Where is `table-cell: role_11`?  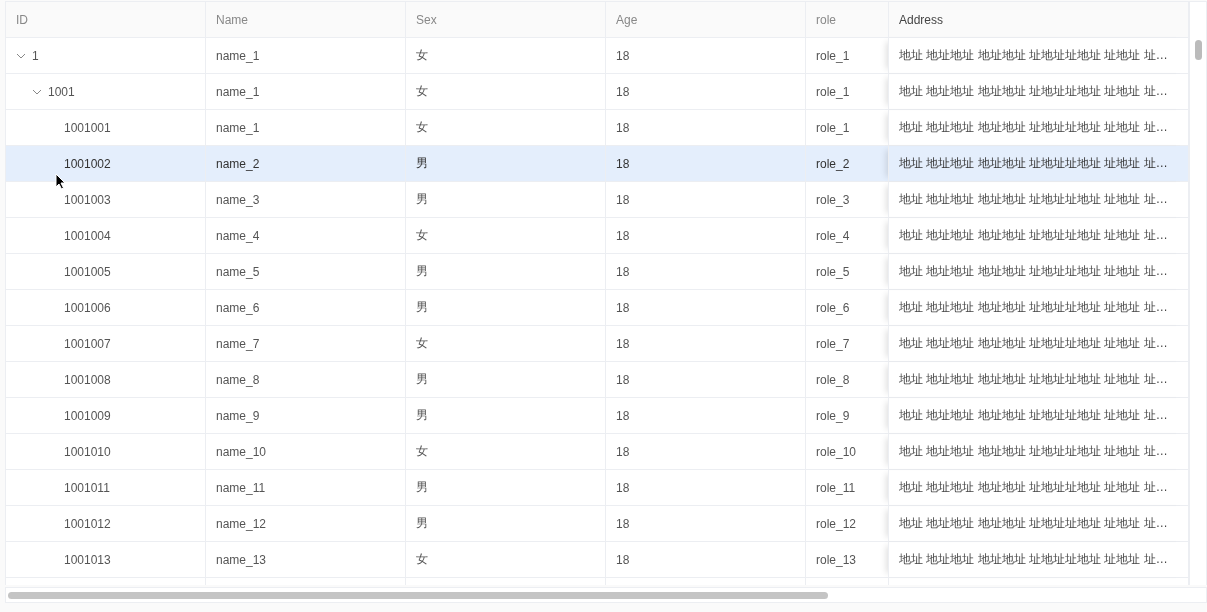
table-cell: role_11 is located at coordinates (836, 487).